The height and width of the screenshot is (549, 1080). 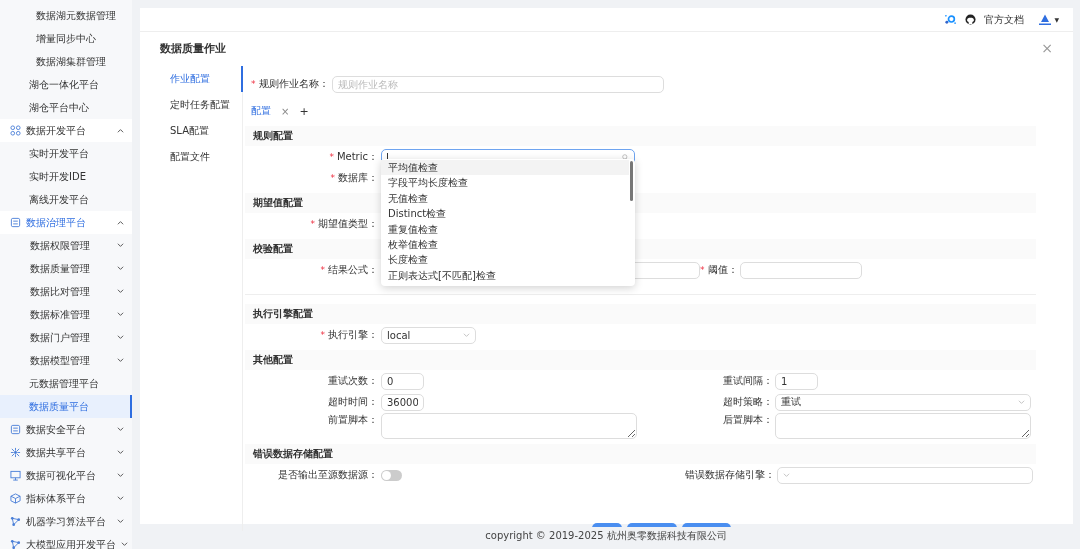 What do you see at coordinates (66, 84) in the screenshot?
I see `sidebar-item: 湖仓一体化平台` at bounding box center [66, 84].